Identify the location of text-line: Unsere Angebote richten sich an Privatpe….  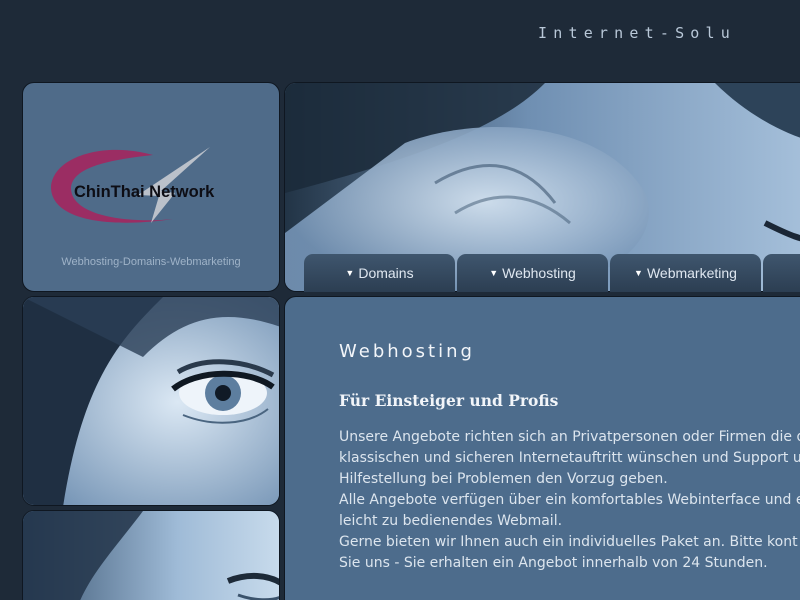
(569, 437).